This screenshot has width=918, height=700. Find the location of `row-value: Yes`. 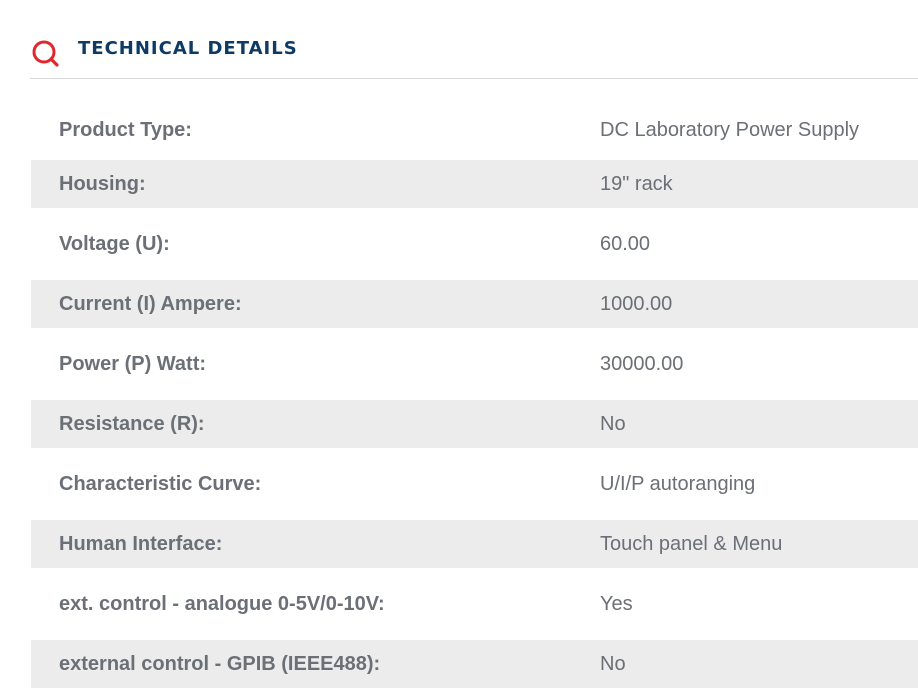

row-value: Yes is located at coordinates (616, 603).